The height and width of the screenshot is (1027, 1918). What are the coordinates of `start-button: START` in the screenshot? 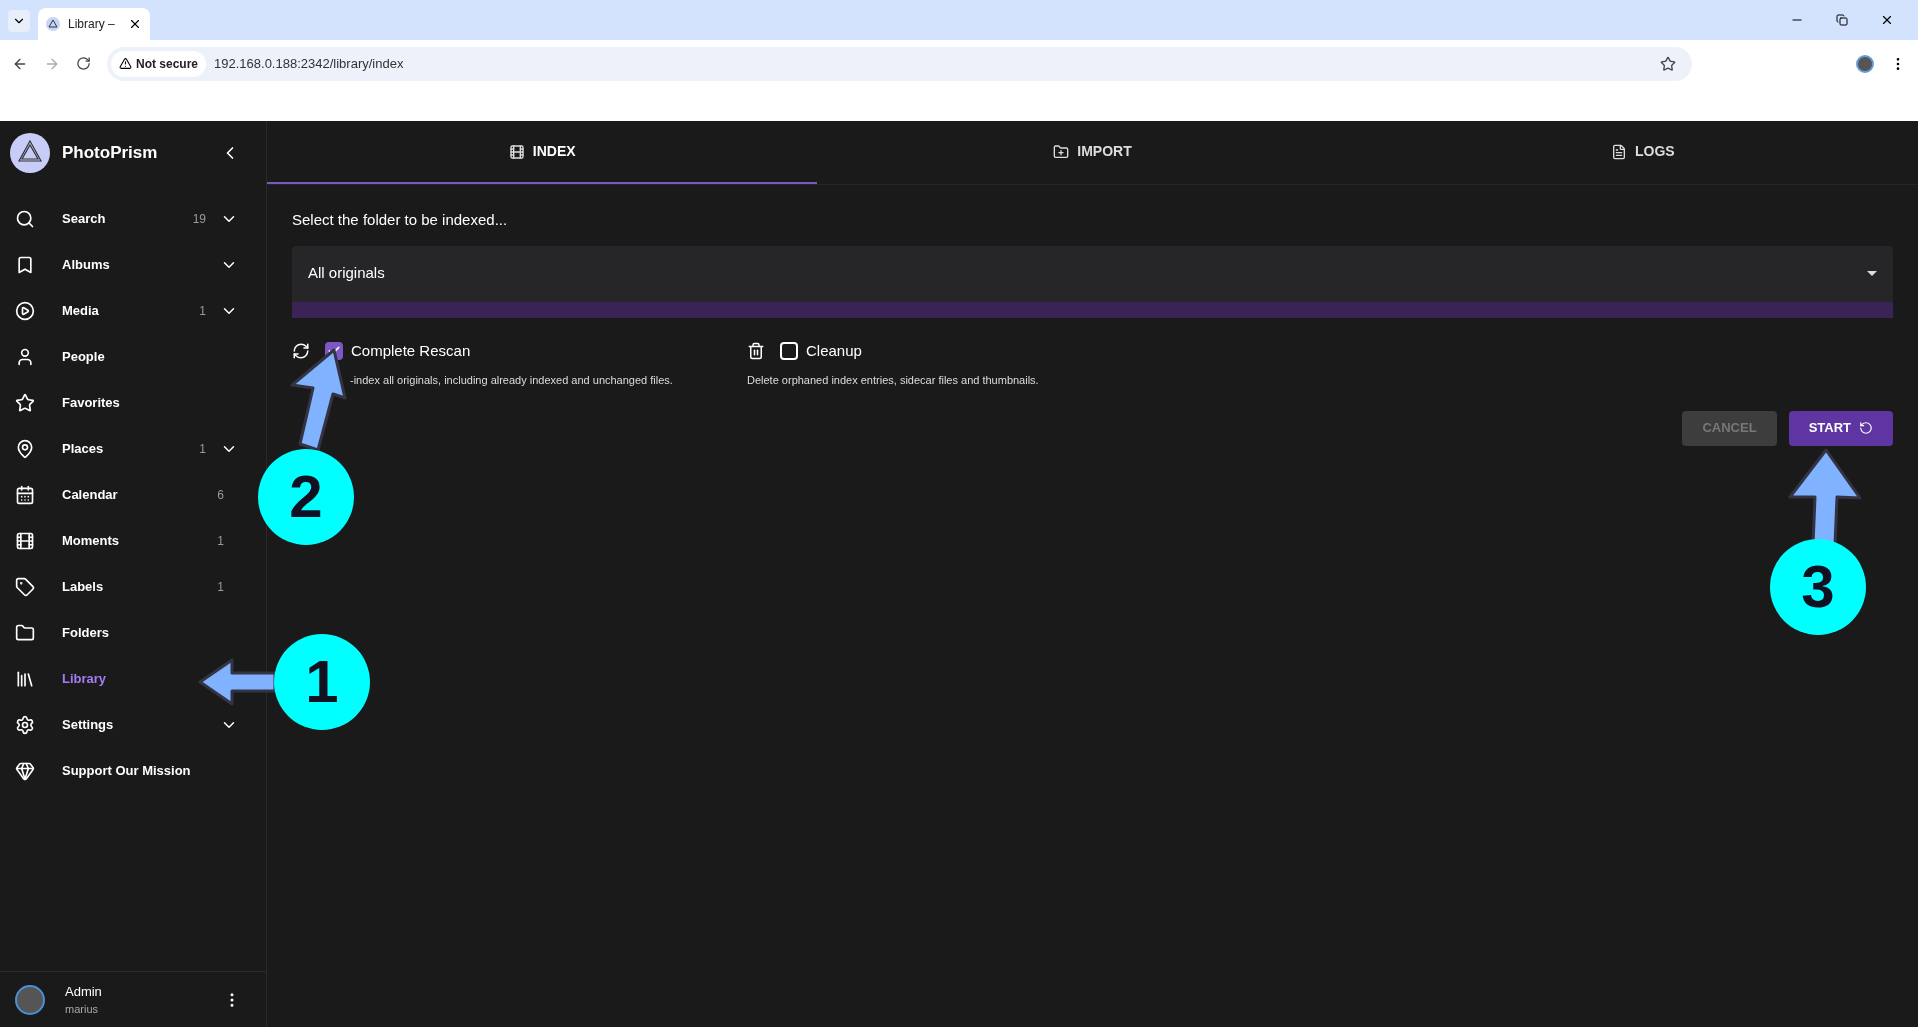 It's located at (1840, 428).